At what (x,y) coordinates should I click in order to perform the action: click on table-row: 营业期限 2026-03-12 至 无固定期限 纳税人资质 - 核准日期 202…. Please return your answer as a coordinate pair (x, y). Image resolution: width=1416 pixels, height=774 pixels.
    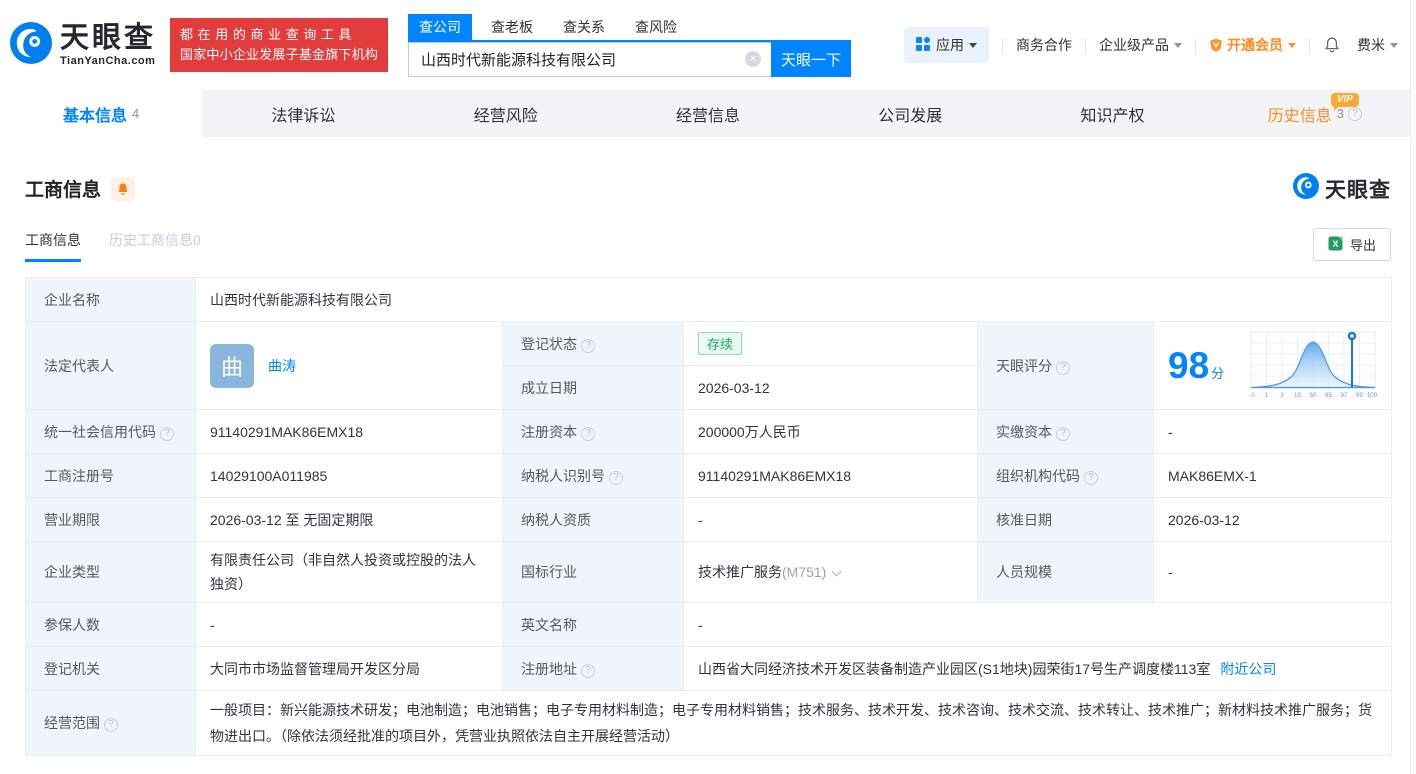
    Looking at the image, I should click on (709, 519).